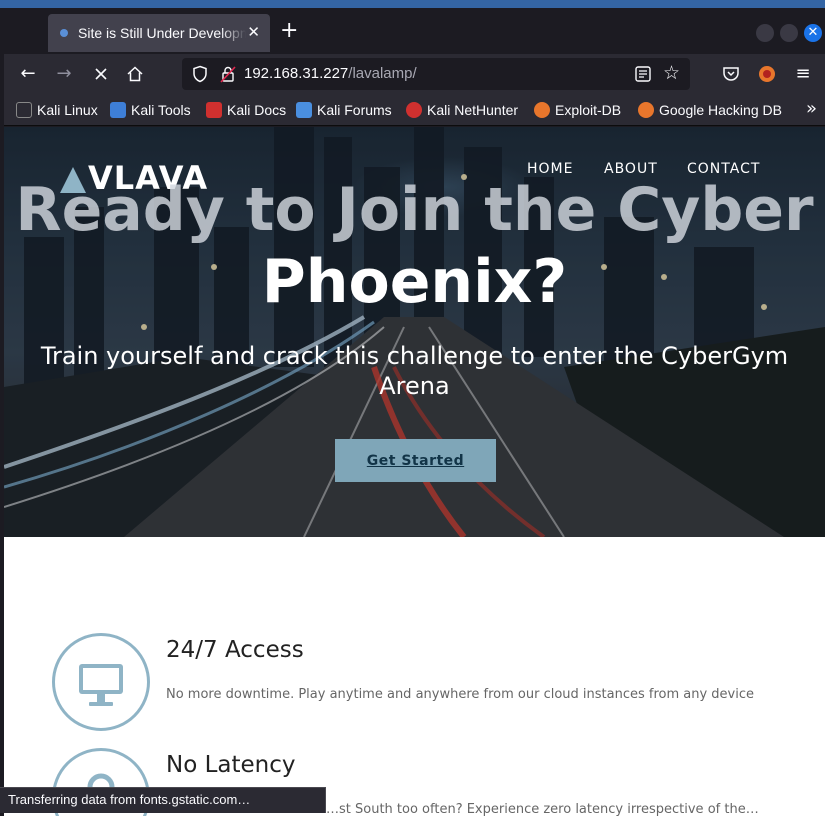 The image size is (825, 816). I want to click on maximize-window-button, so click(789, 33).